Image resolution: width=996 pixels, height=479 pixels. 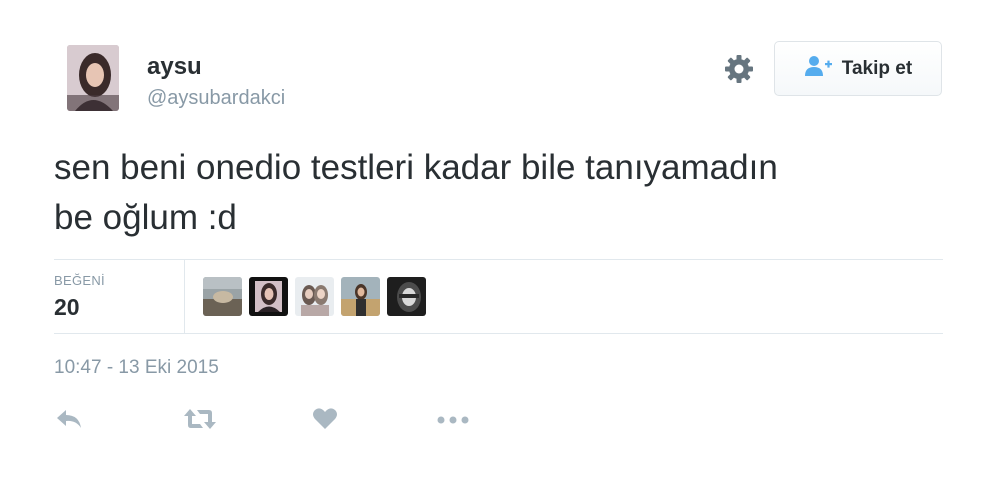 I want to click on like-heart-icon, so click(x=325, y=421).